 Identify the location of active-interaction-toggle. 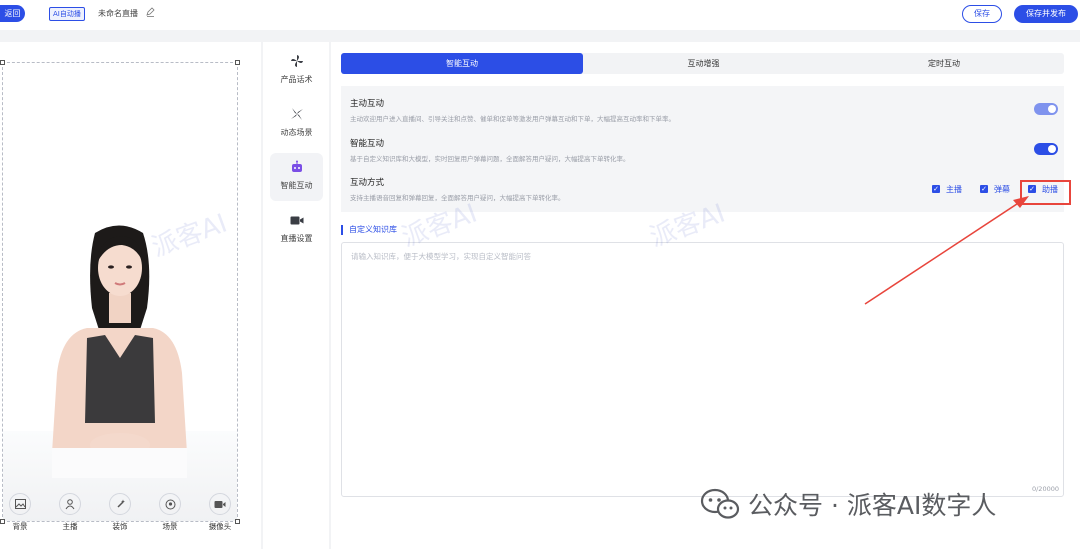
(1046, 109).